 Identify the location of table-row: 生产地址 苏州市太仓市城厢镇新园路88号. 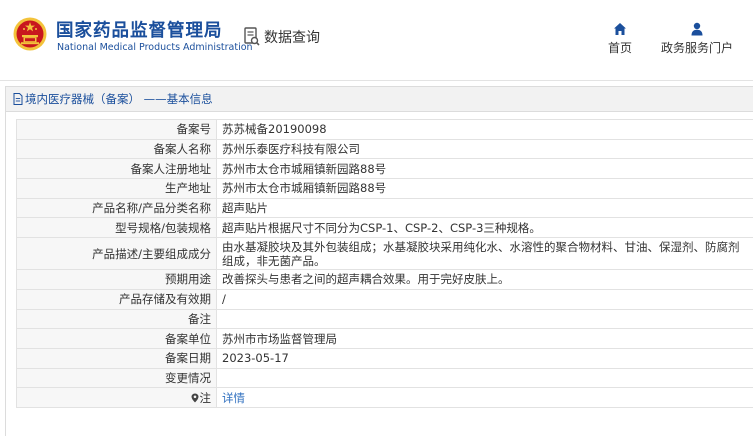
(384, 188).